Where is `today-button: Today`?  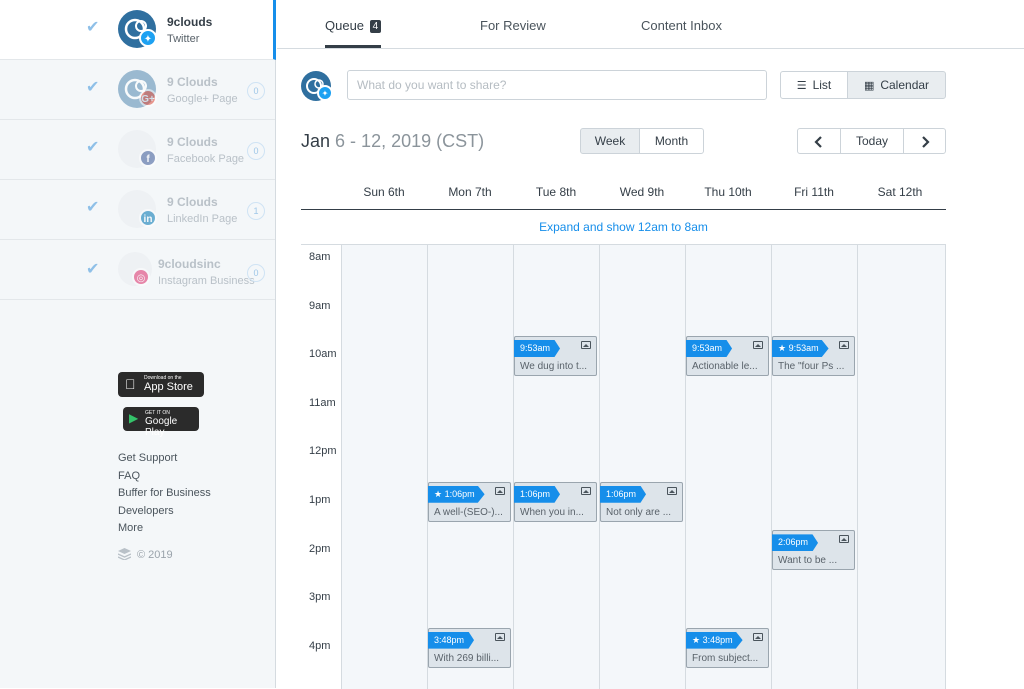
today-button: Today is located at coordinates (872, 141).